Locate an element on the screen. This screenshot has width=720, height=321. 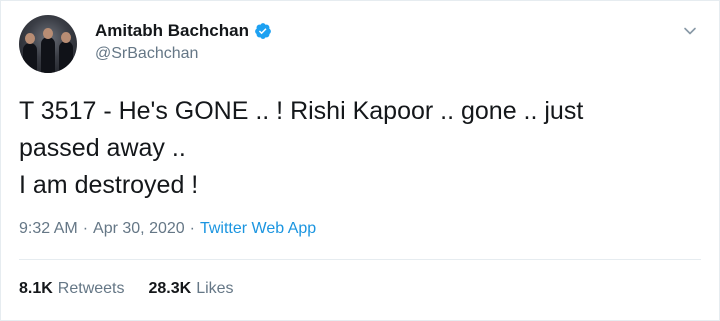
tweet-text-line: I am destroyed ! is located at coordinates (109, 185).